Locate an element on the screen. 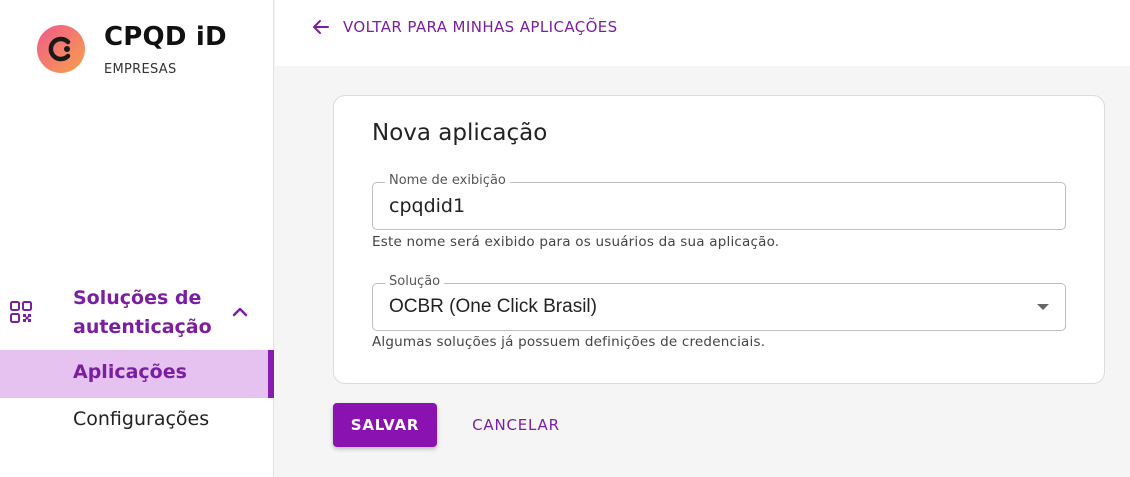 The width and height of the screenshot is (1130, 477). back-link-label: VOLTAR PARA MINHAS APLICAÇÕES is located at coordinates (480, 27).